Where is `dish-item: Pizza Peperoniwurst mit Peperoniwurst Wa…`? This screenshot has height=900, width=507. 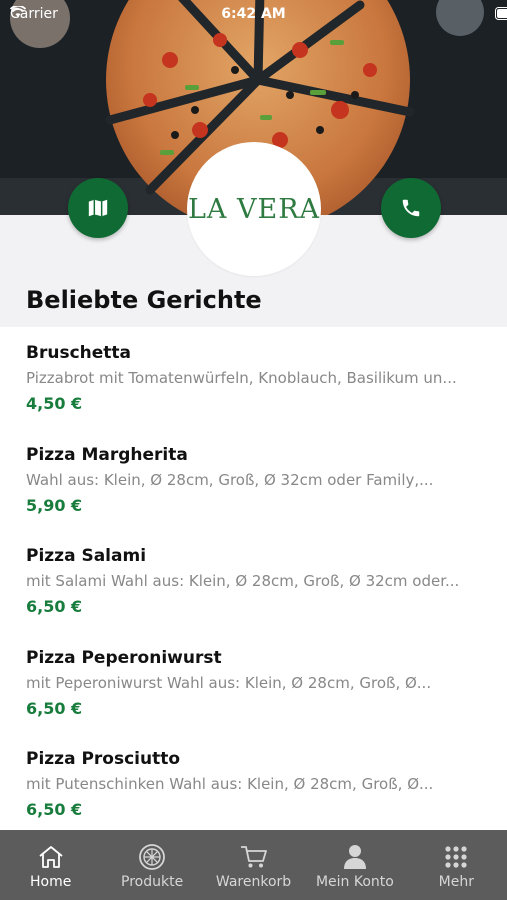 dish-item: Pizza Peperoniwurst mit Peperoniwurst Wa… is located at coordinates (253, 683).